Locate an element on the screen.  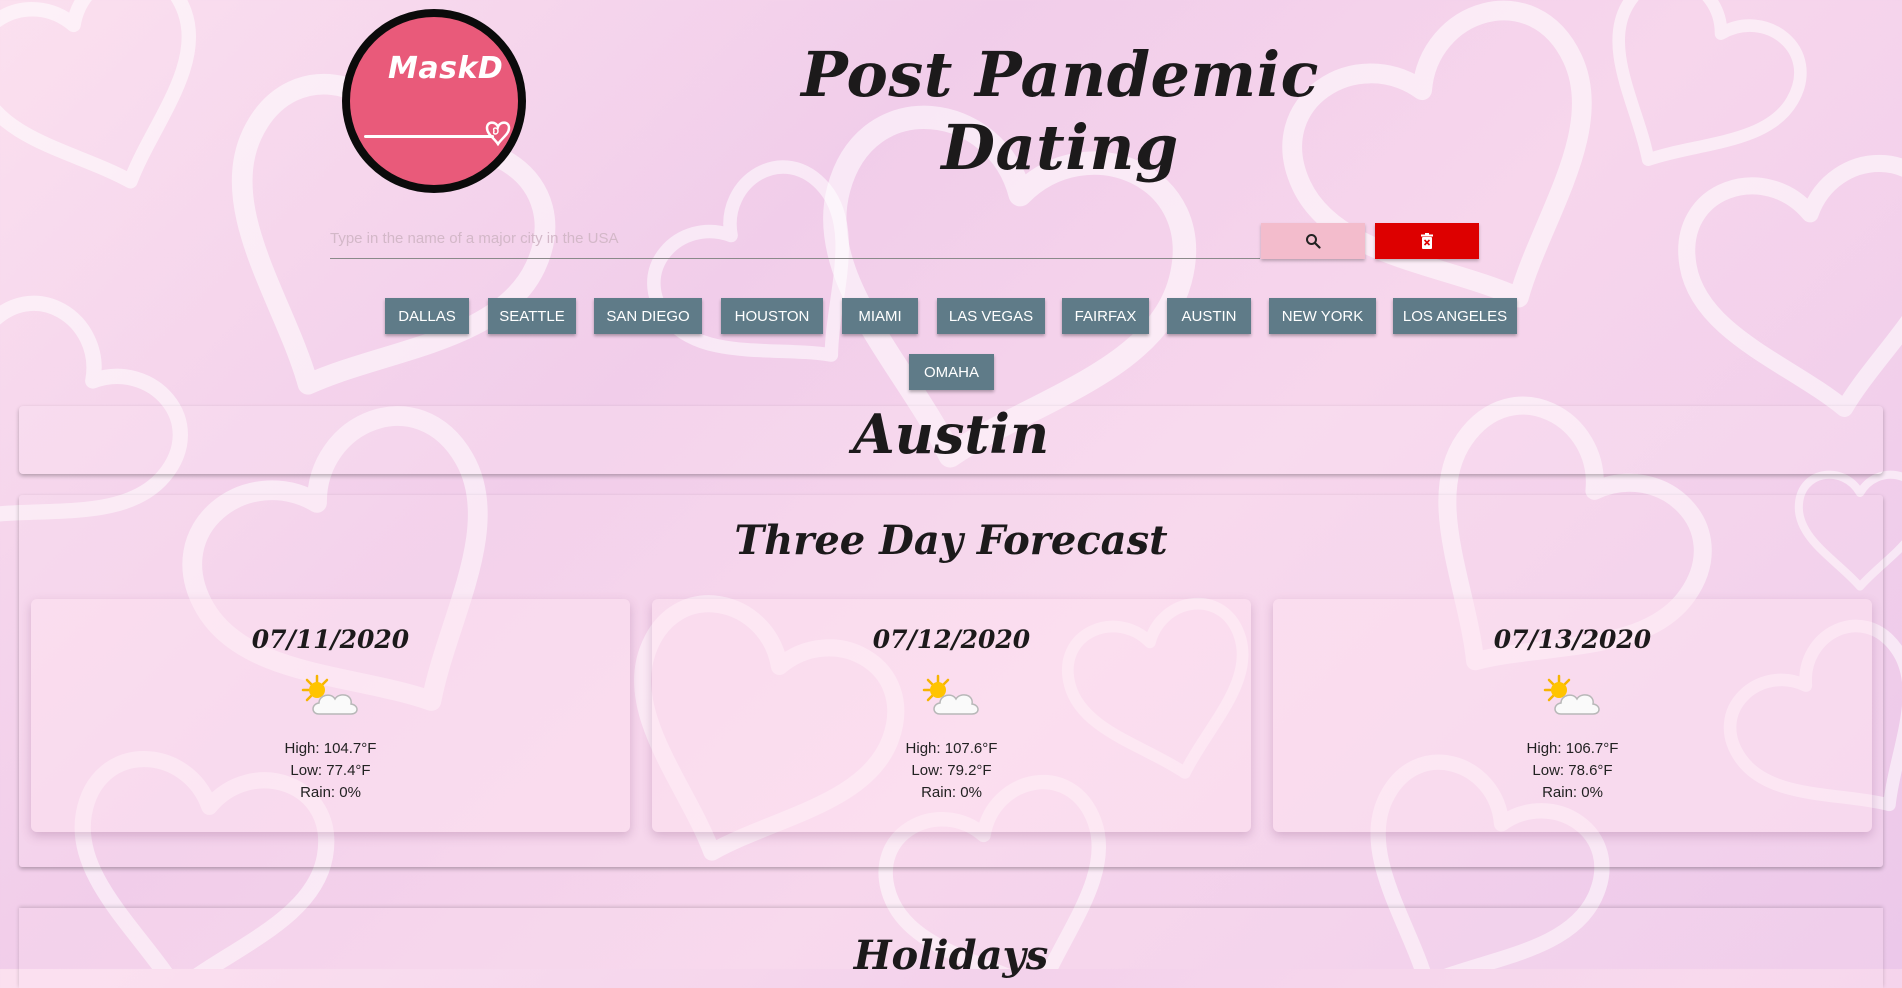
holidays-panel: Holidays is located at coordinates (951, 948).